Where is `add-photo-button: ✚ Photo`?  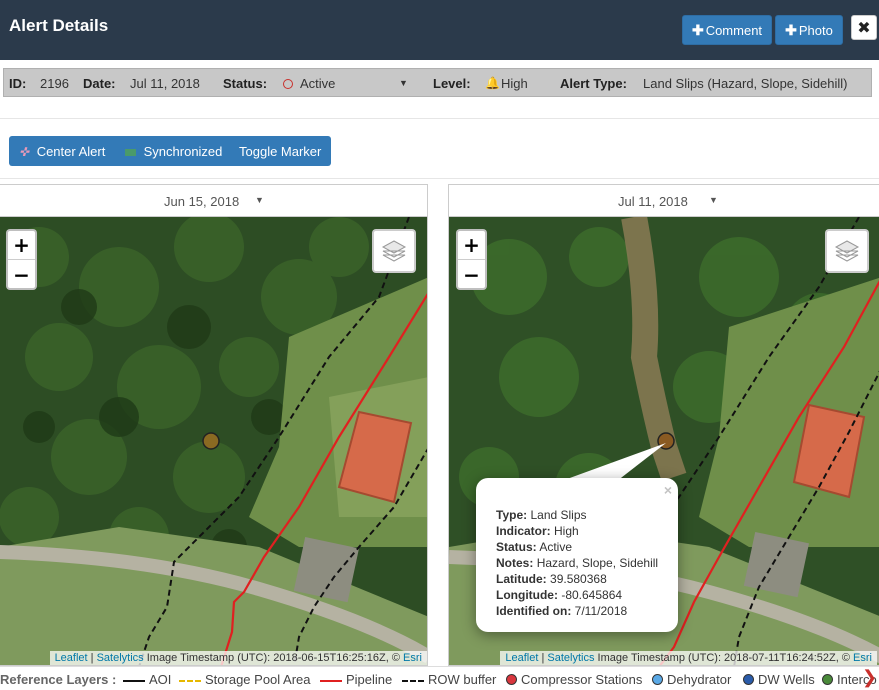 add-photo-button: ✚ Photo is located at coordinates (809, 30).